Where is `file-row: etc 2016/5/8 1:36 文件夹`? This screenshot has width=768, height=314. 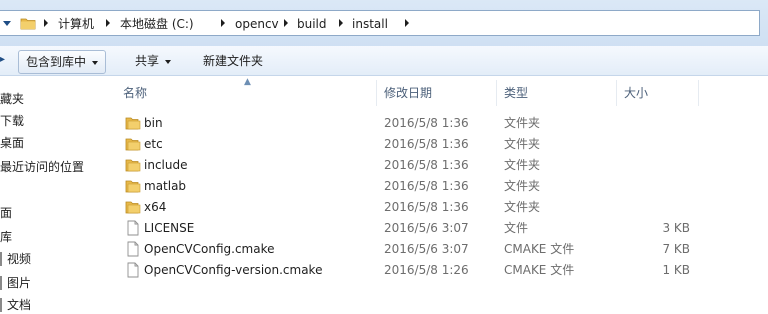
file-row: etc 2016/5/8 1:36 文件夹 is located at coordinates (444, 144).